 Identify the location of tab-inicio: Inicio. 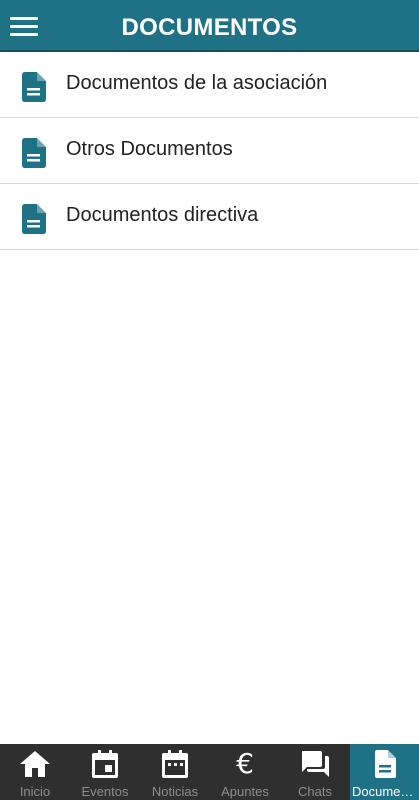
(35, 772).